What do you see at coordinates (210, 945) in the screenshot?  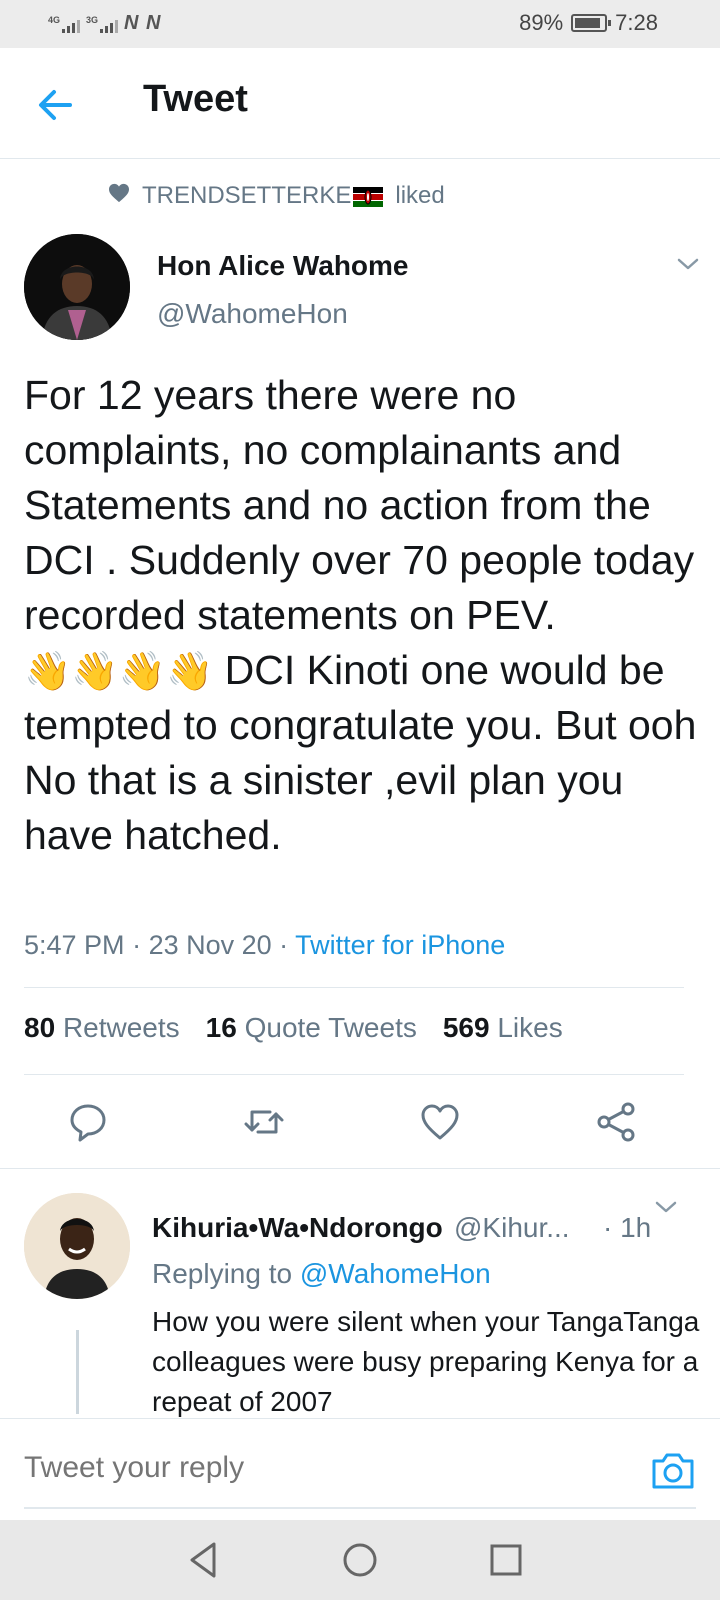 I see `tweet-date: 23 Nov 20` at bounding box center [210, 945].